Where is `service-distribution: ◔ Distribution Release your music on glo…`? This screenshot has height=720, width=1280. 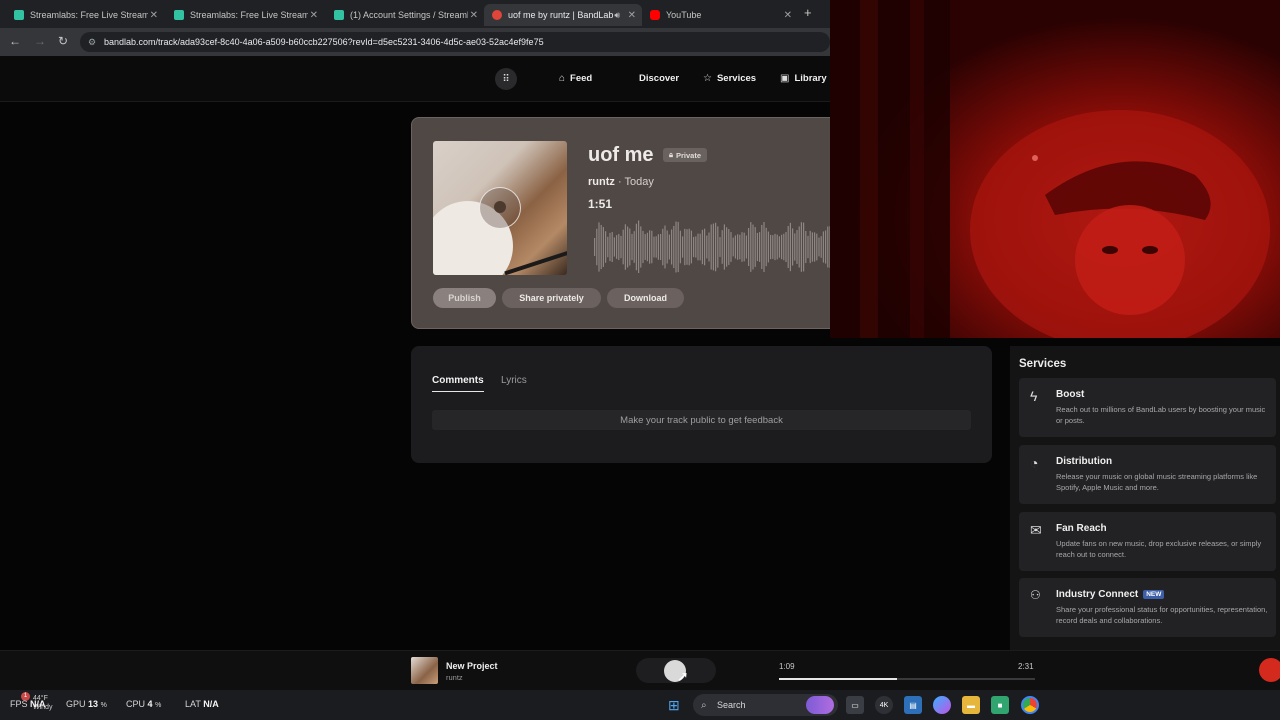 service-distribution: ◔ Distribution Release your music on glo… is located at coordinates (1147, 474).